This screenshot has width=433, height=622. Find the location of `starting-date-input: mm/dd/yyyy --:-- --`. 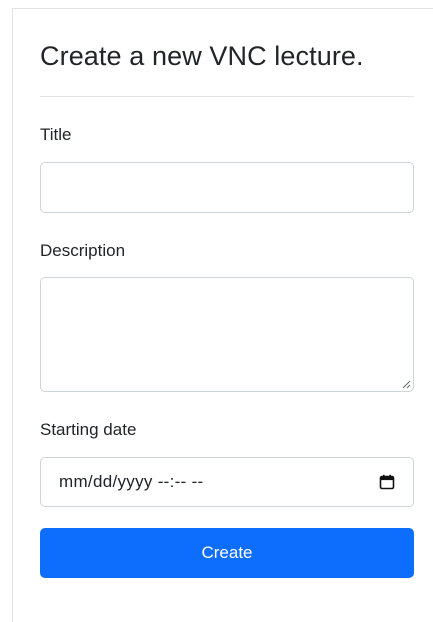

starting-date-input: mm/dd/yyyy --:-- -- is located at coordinates (227, 482).